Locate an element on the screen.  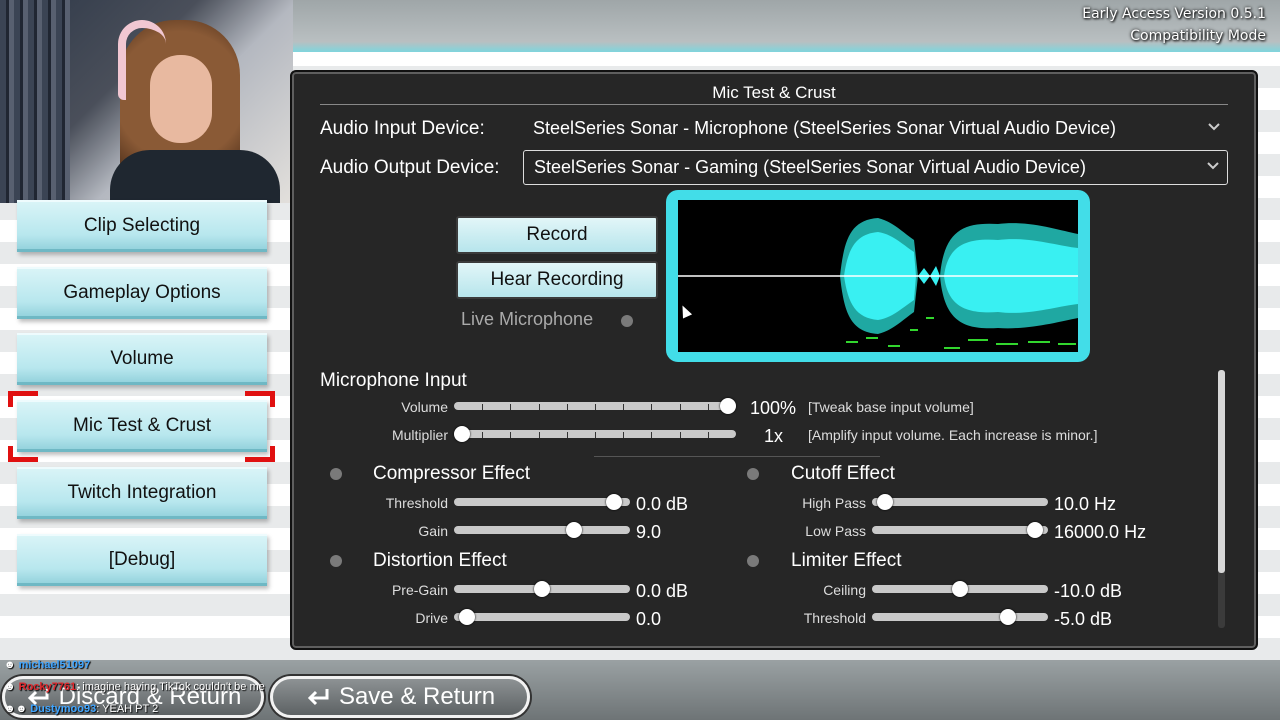
compressor-threshold-value: 0.0 dB is located at coordinates (662, 504).